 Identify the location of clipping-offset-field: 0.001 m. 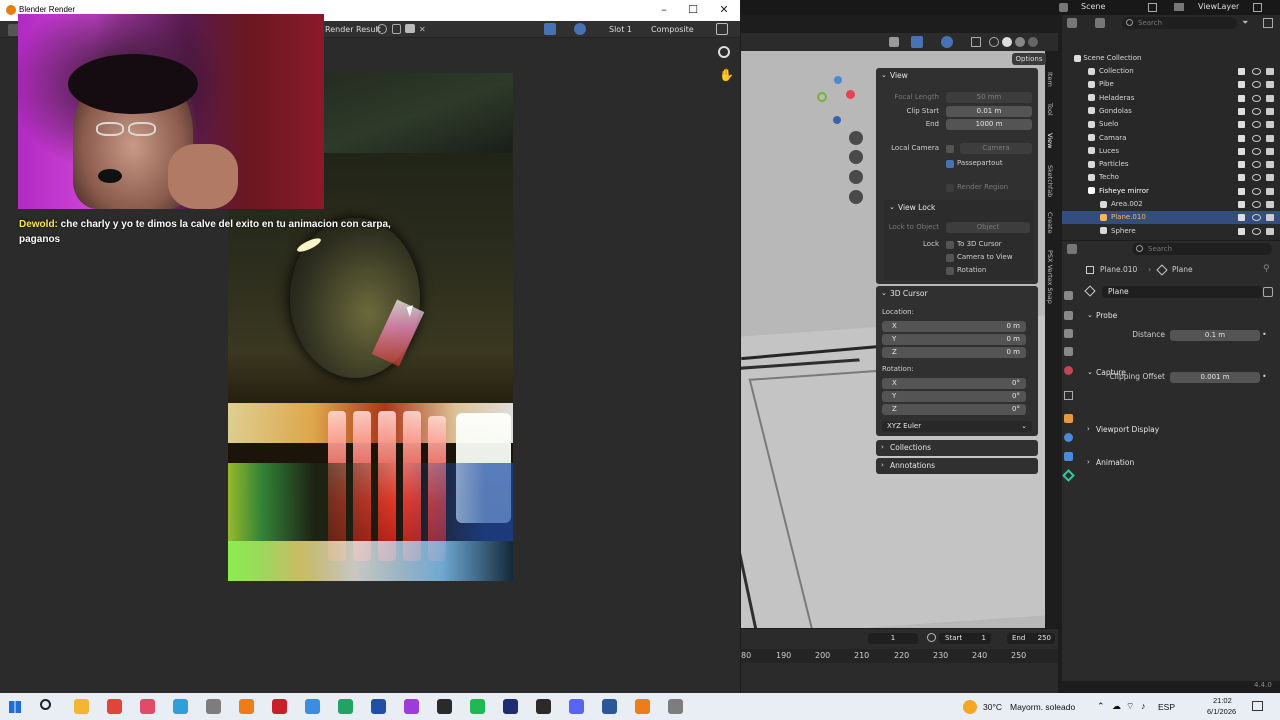
(1215, 377).